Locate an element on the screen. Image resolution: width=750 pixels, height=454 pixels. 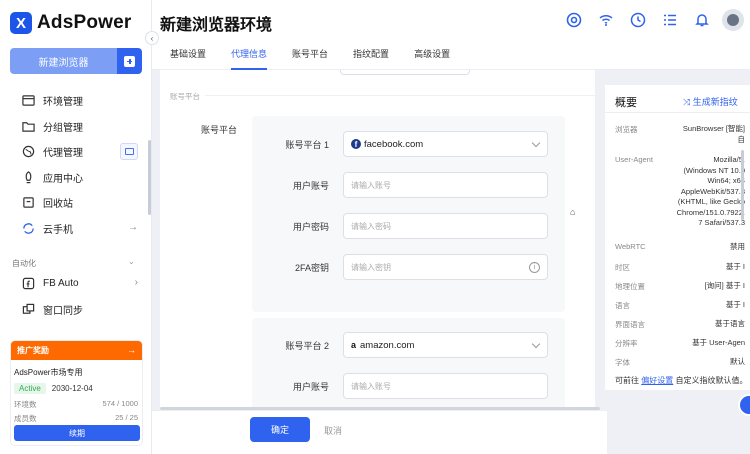
summary-key: 语言 is located at coordinates (622, 305).